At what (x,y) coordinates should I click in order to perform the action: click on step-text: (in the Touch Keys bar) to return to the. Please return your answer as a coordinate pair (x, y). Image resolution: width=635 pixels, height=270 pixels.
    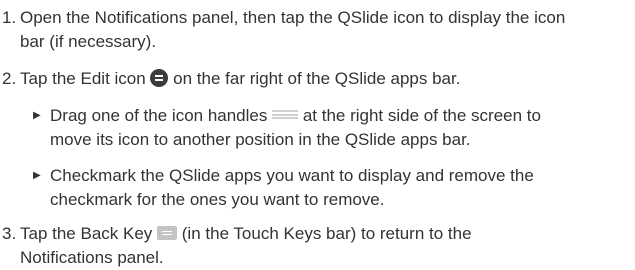
    Looking at the image, I should click on (324, 233).